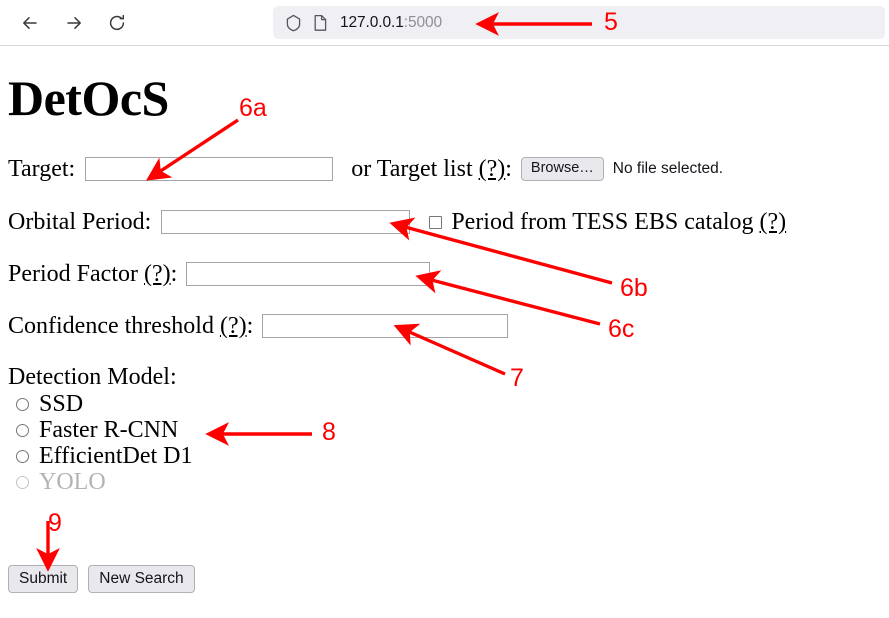  I want to click on form-button-bar: Submit New Search, so click(101, 579).